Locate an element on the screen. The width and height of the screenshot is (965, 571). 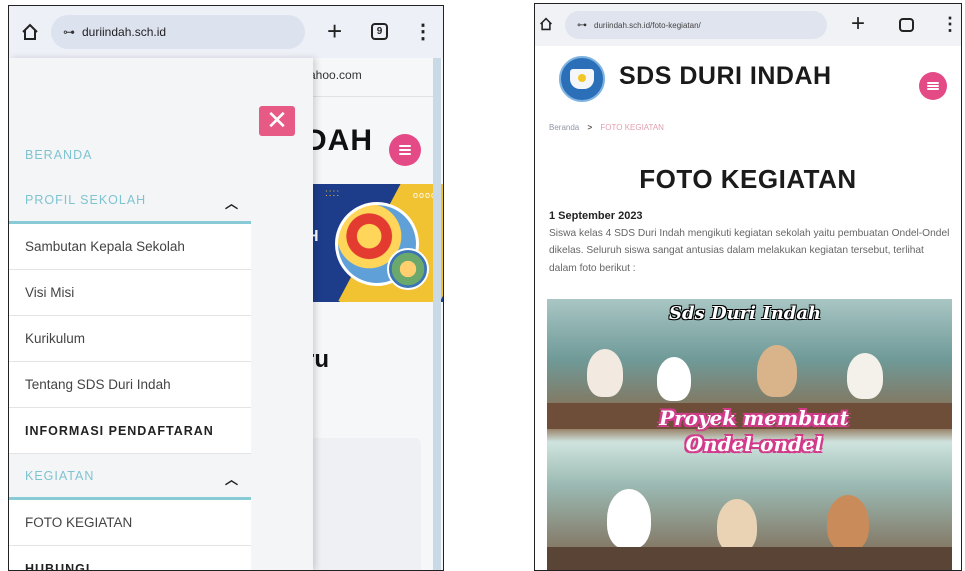
page-edge is located at coordinates (437, 314).